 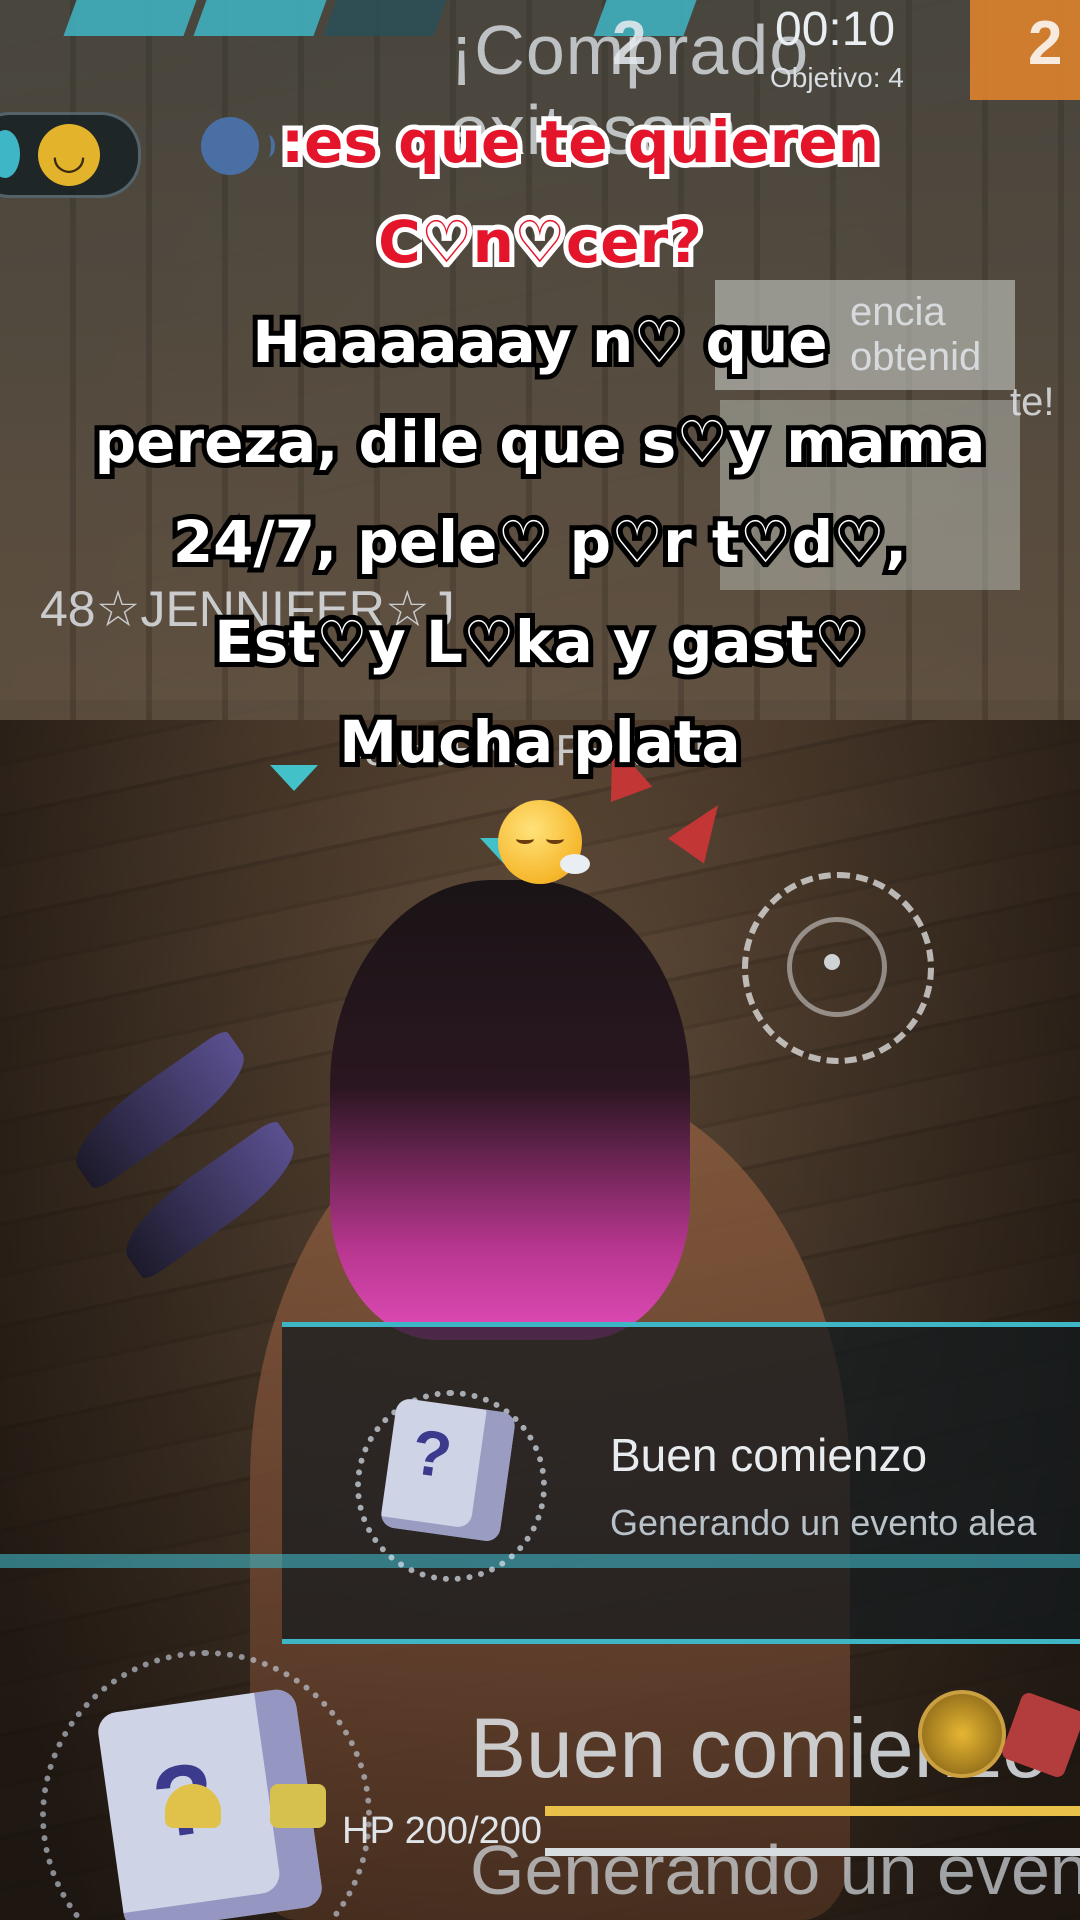 I want to click on vest-icon, so click(x=298, y=1806).